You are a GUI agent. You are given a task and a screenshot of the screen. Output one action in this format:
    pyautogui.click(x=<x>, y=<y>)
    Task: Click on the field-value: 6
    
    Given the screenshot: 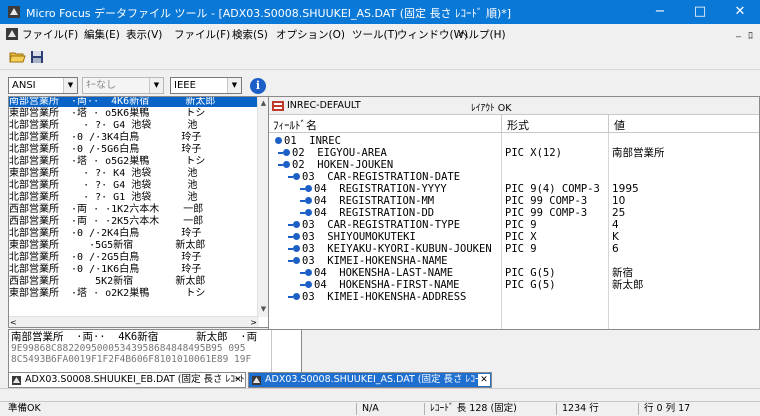 What is the action you would take?
    pyautogui.click(x=615, y=249)
    